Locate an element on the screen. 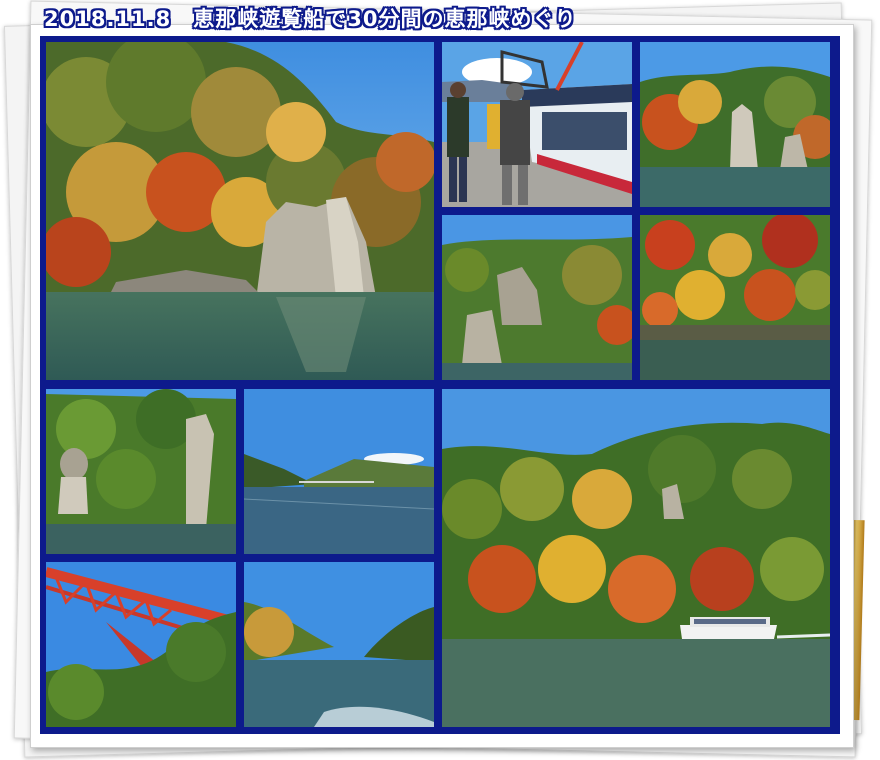  photo-shore-rocks is located at coordinates (537, 297).